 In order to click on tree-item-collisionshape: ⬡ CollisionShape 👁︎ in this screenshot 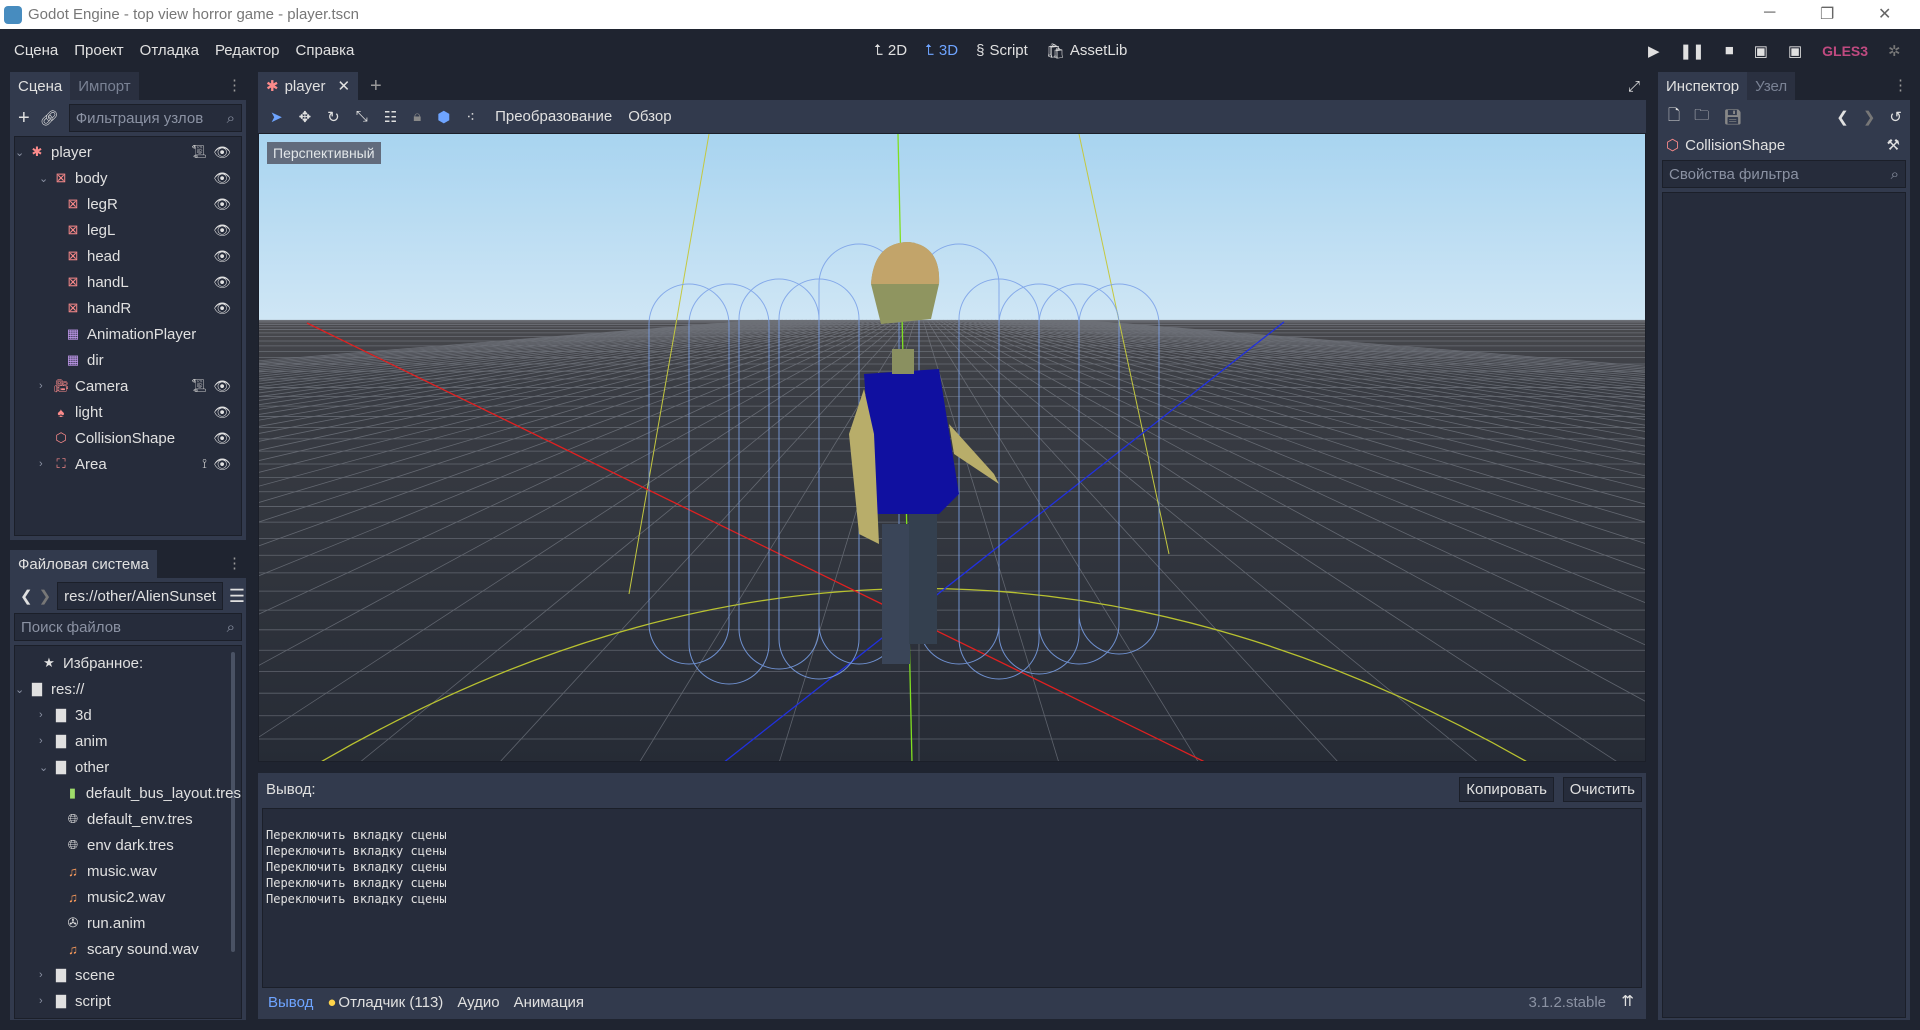, I will do `click(128, 438)`.